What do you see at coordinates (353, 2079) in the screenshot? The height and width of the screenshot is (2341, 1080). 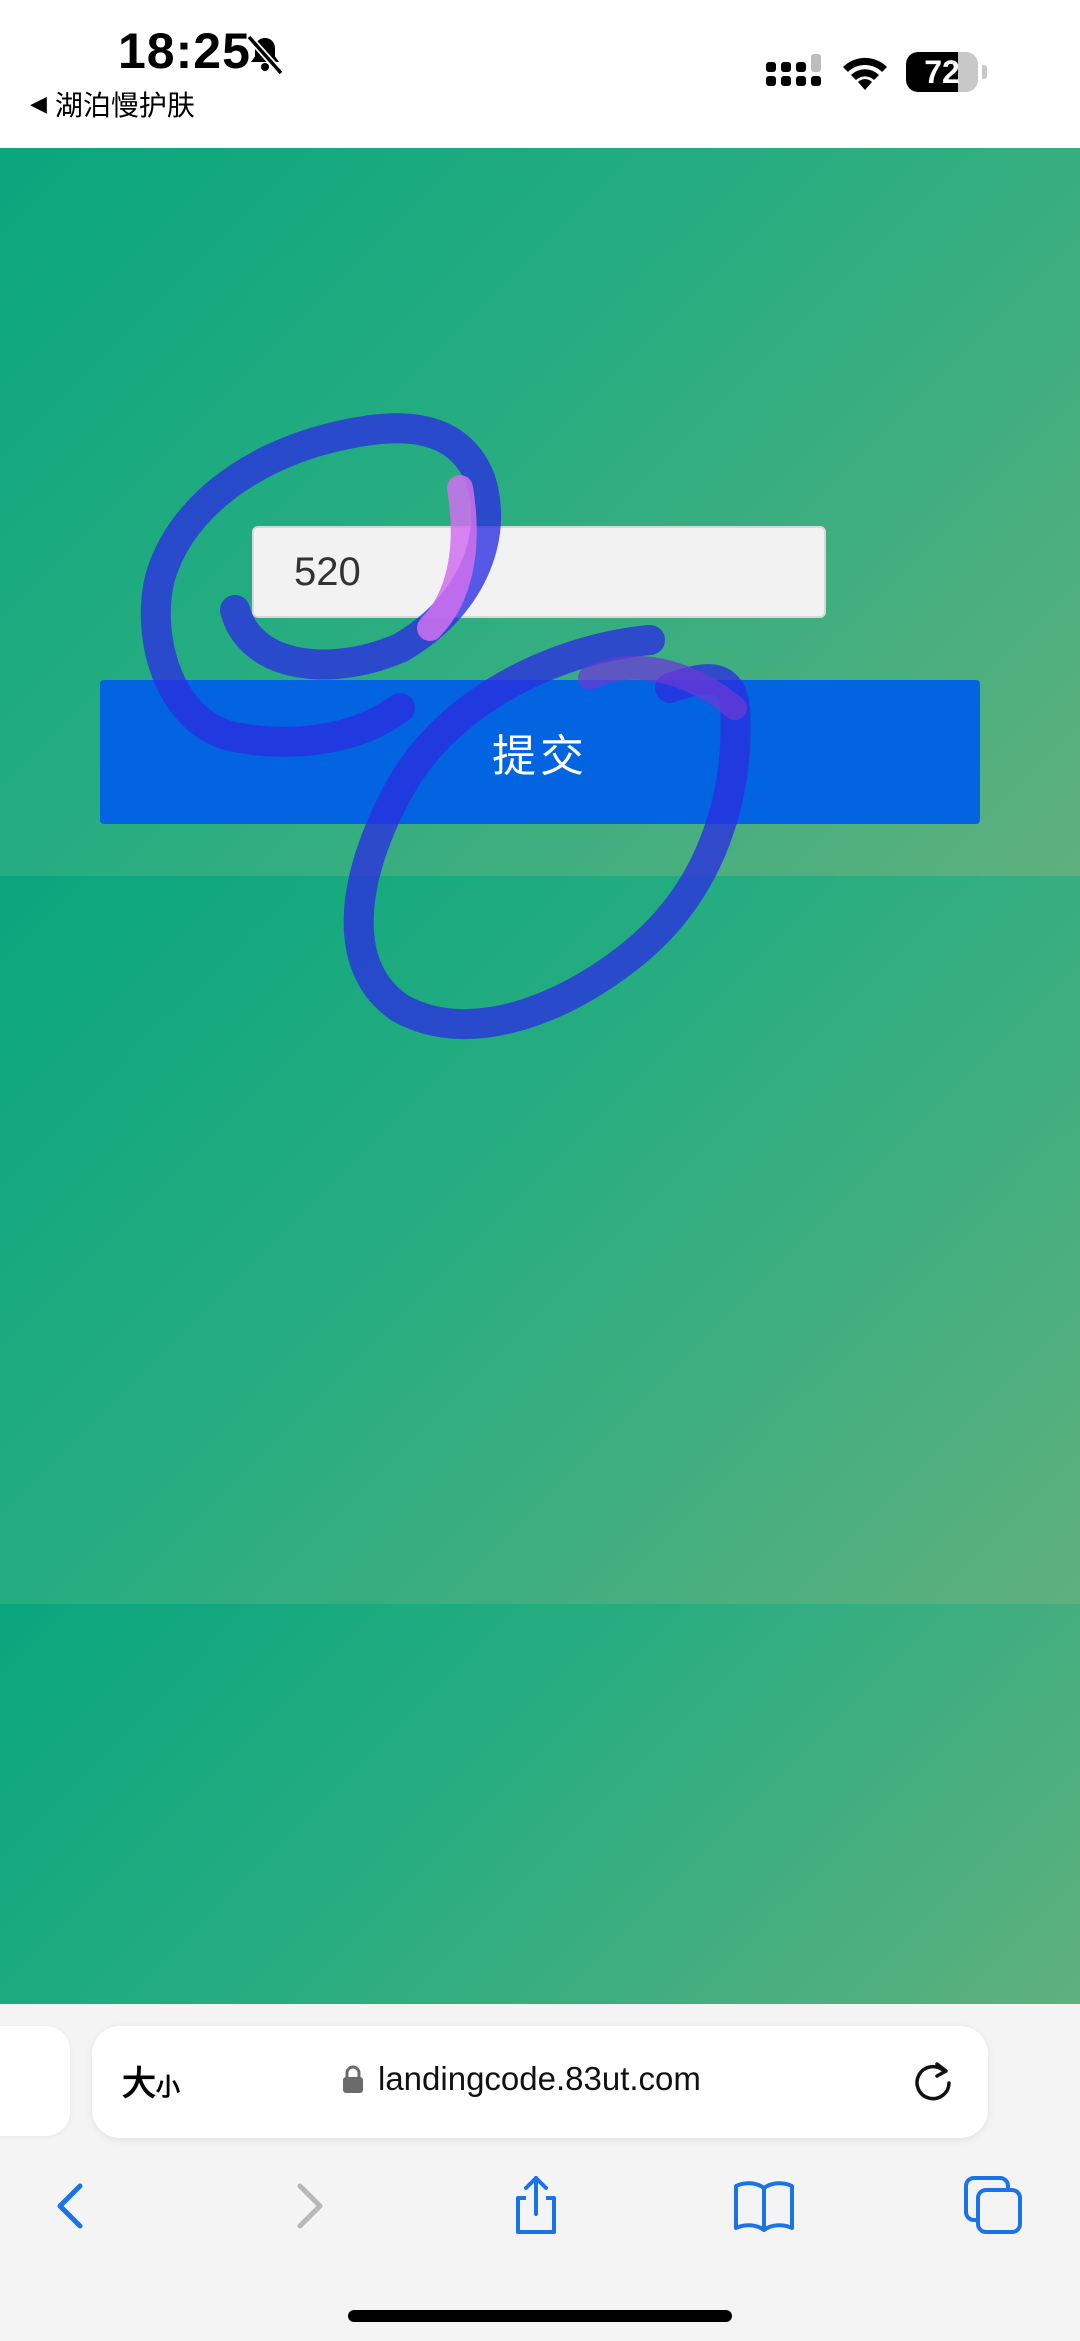 I see `lock-icon` at bounding box center [353, 2079].